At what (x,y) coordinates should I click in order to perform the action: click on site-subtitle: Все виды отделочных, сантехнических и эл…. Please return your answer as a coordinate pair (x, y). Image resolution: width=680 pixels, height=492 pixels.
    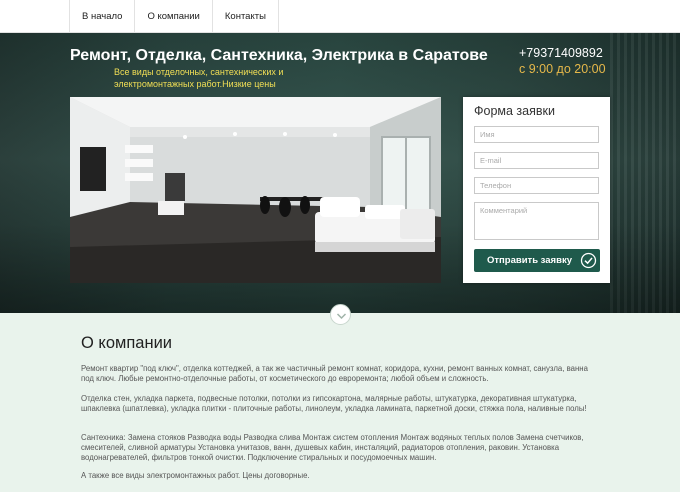
    Looking at the image, I should click on (199, 78).